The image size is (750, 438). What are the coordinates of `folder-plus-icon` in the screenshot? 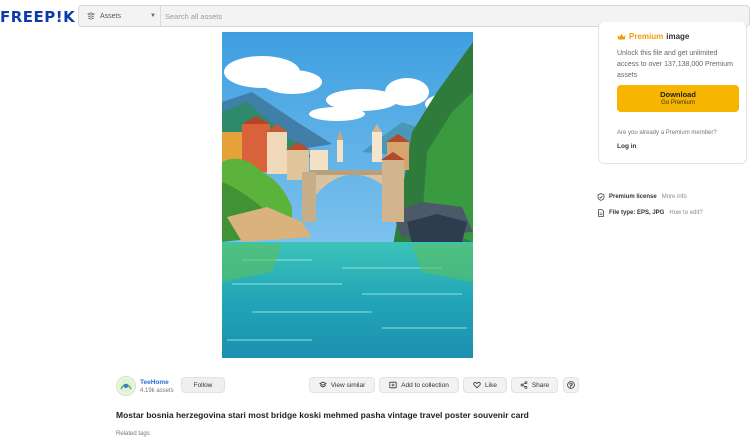 It's located at (393, 385).